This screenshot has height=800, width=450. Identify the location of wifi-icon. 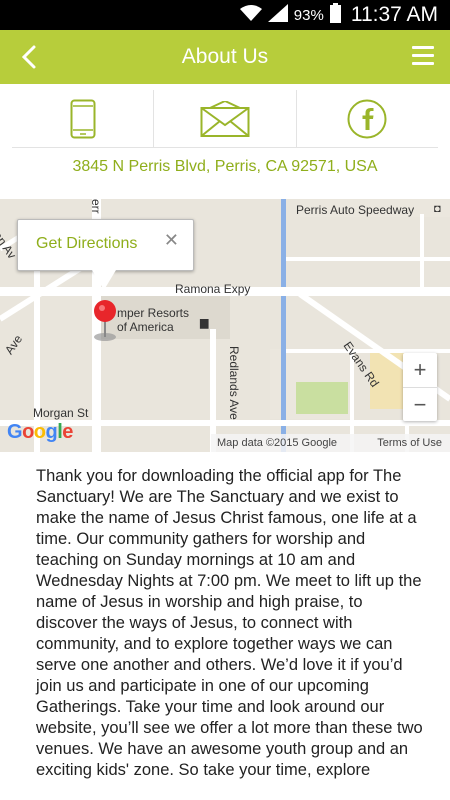
(250, 15).